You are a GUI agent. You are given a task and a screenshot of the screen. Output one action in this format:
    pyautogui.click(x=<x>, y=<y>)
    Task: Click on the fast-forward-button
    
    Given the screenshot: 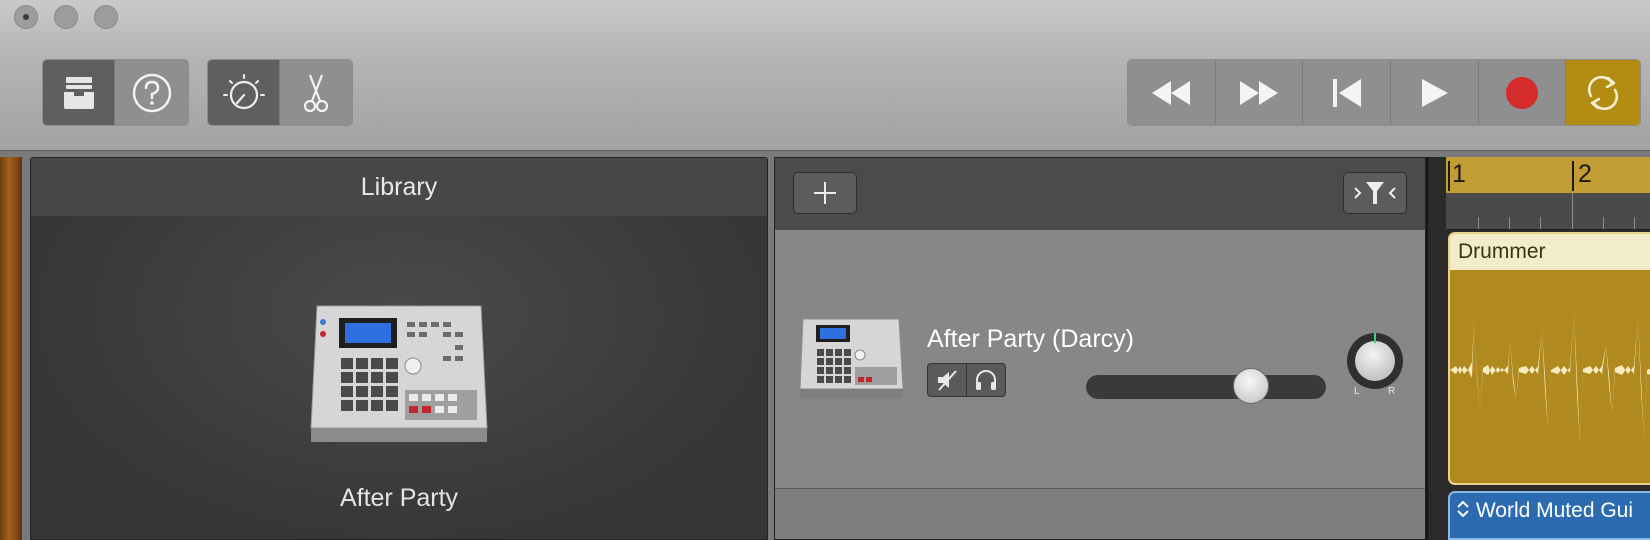 What is the action you would take?
    pyautogui.click(x=1259, y=92)
    